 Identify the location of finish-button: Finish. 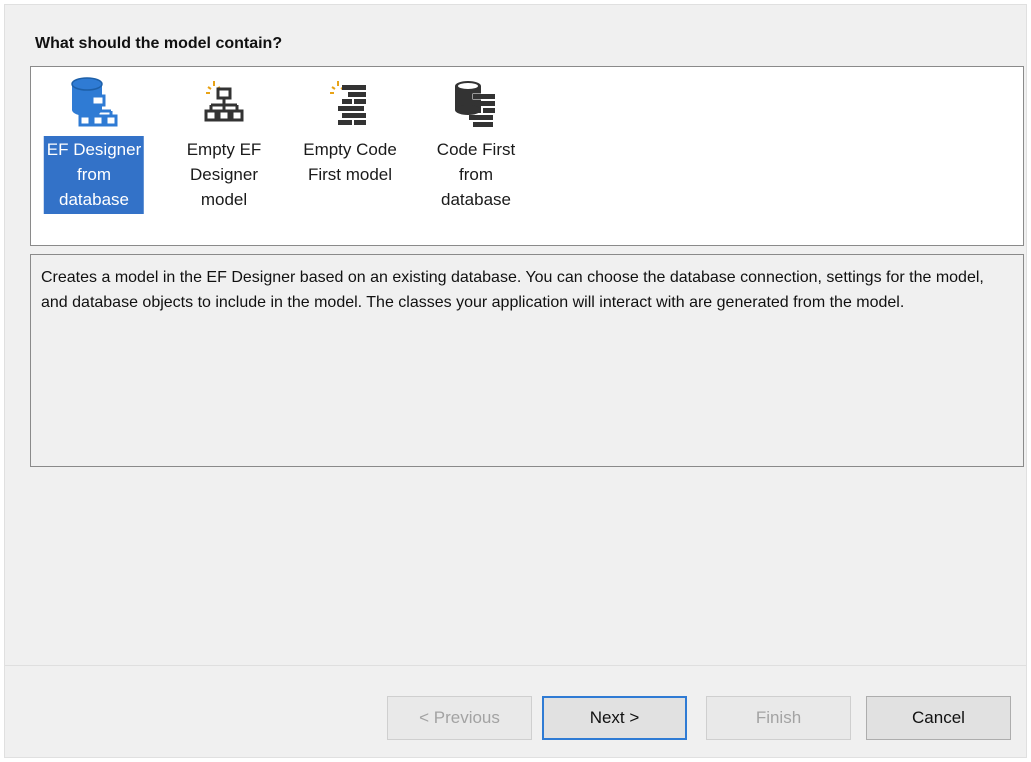
(778, 718).